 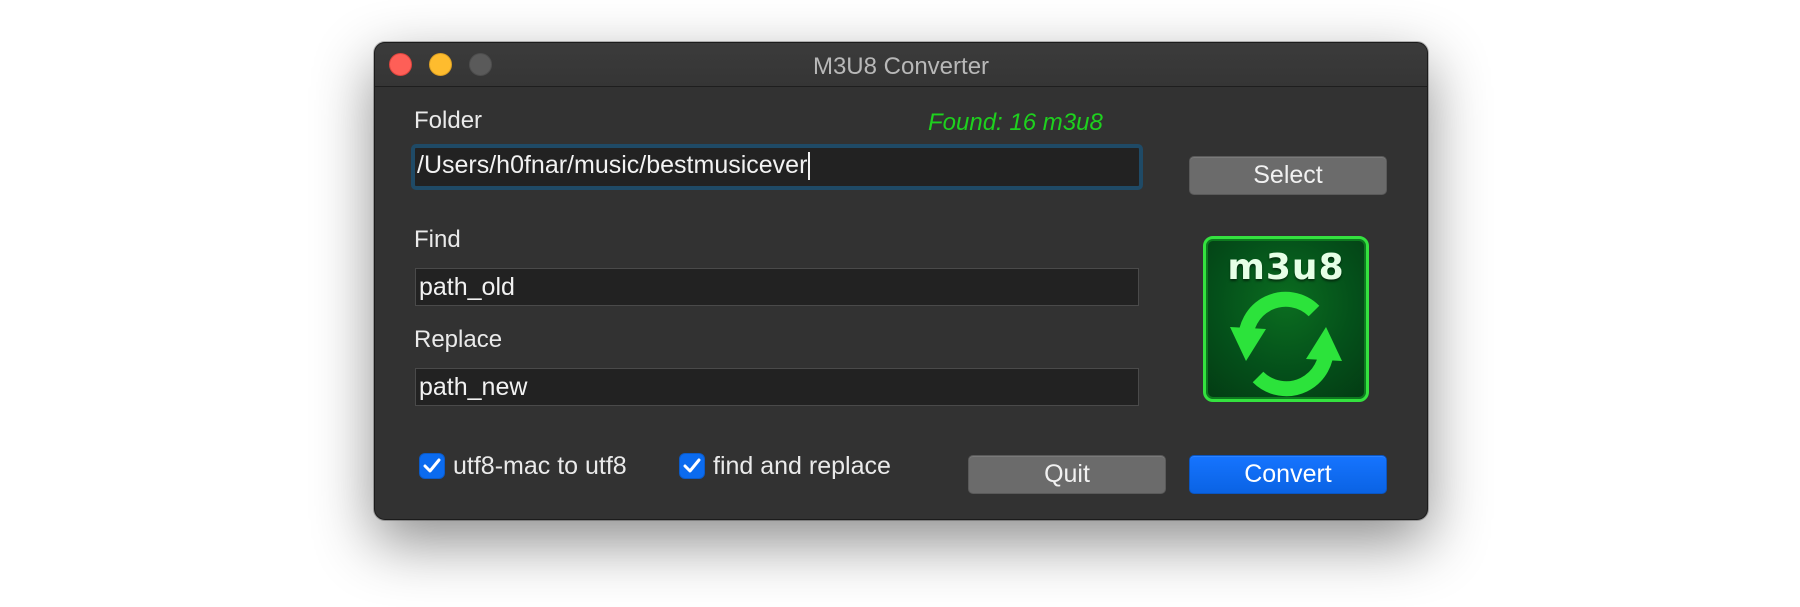 I want to click on find-replace-option: find and replace, so click(x=785, y=466).